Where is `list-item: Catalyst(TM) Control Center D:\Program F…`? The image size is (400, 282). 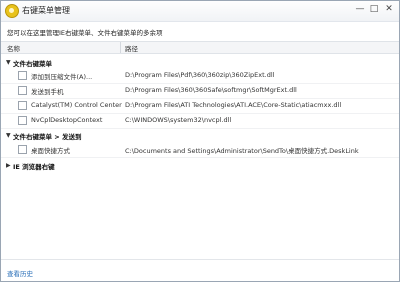 list-item: Catalyst(TM) Control Center D:\Program F… is located at coordinates (200, 106).